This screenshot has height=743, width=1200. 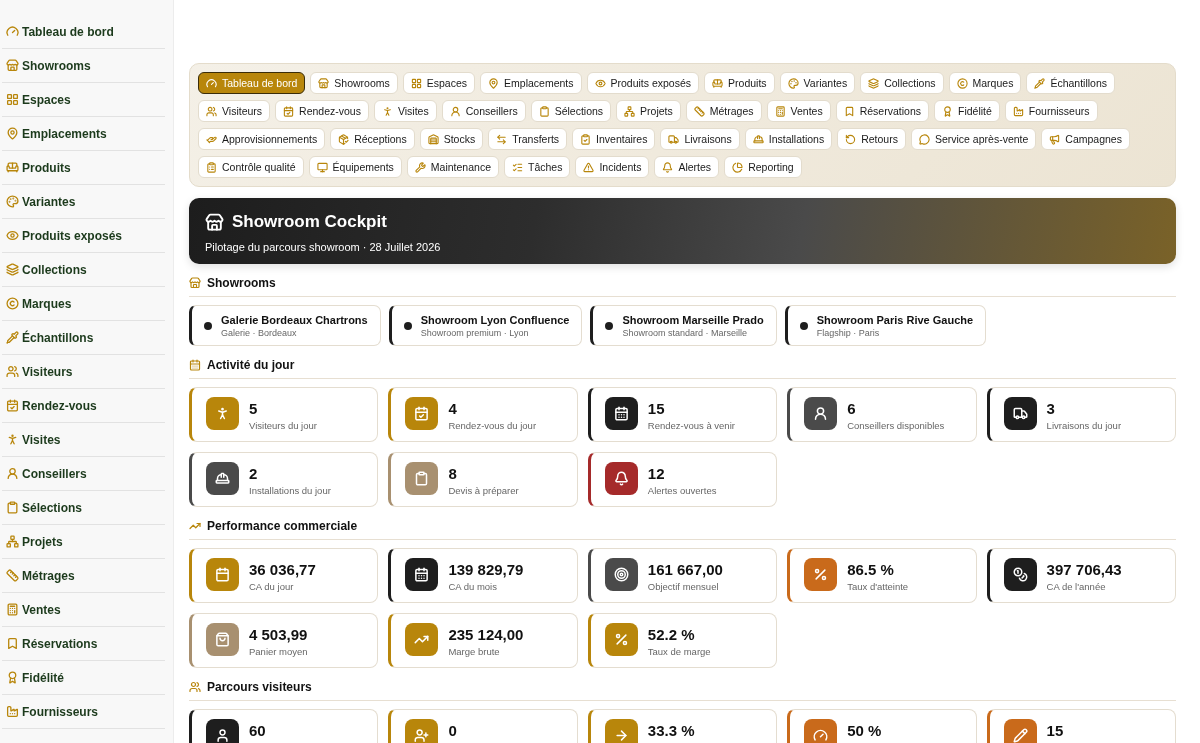 I want to click on showroom-name: Showroom Marseille Prado, so click(x=693, y=319).